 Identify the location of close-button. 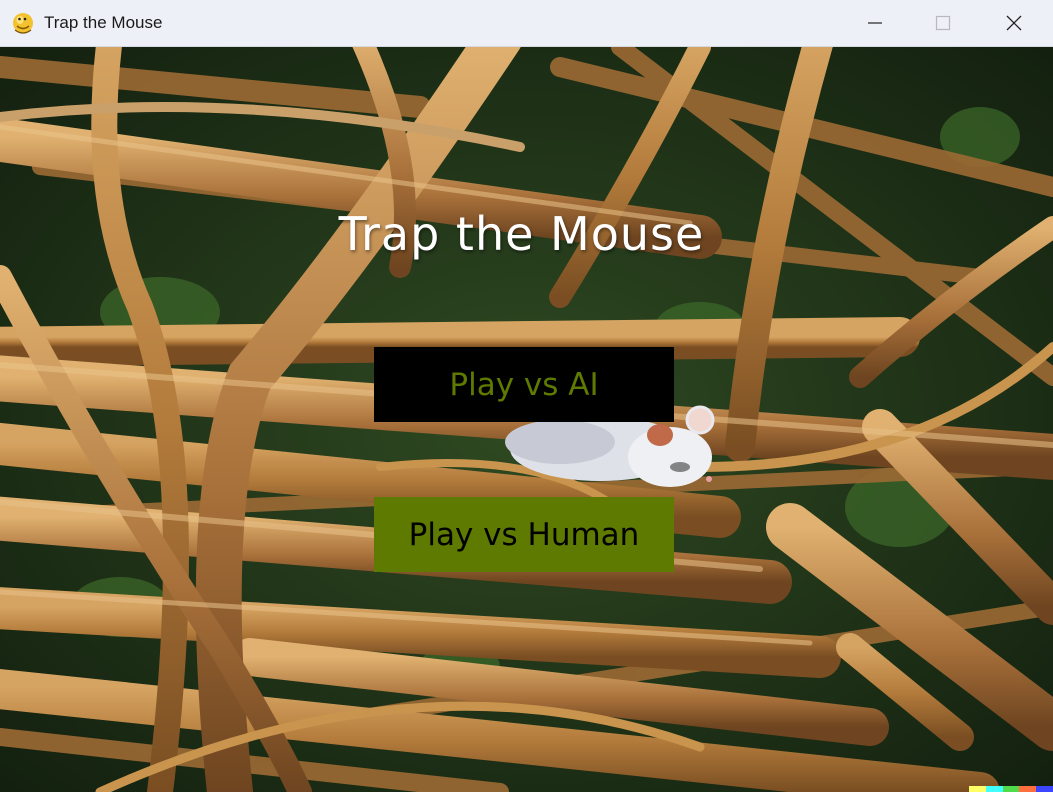
(1014, 23).